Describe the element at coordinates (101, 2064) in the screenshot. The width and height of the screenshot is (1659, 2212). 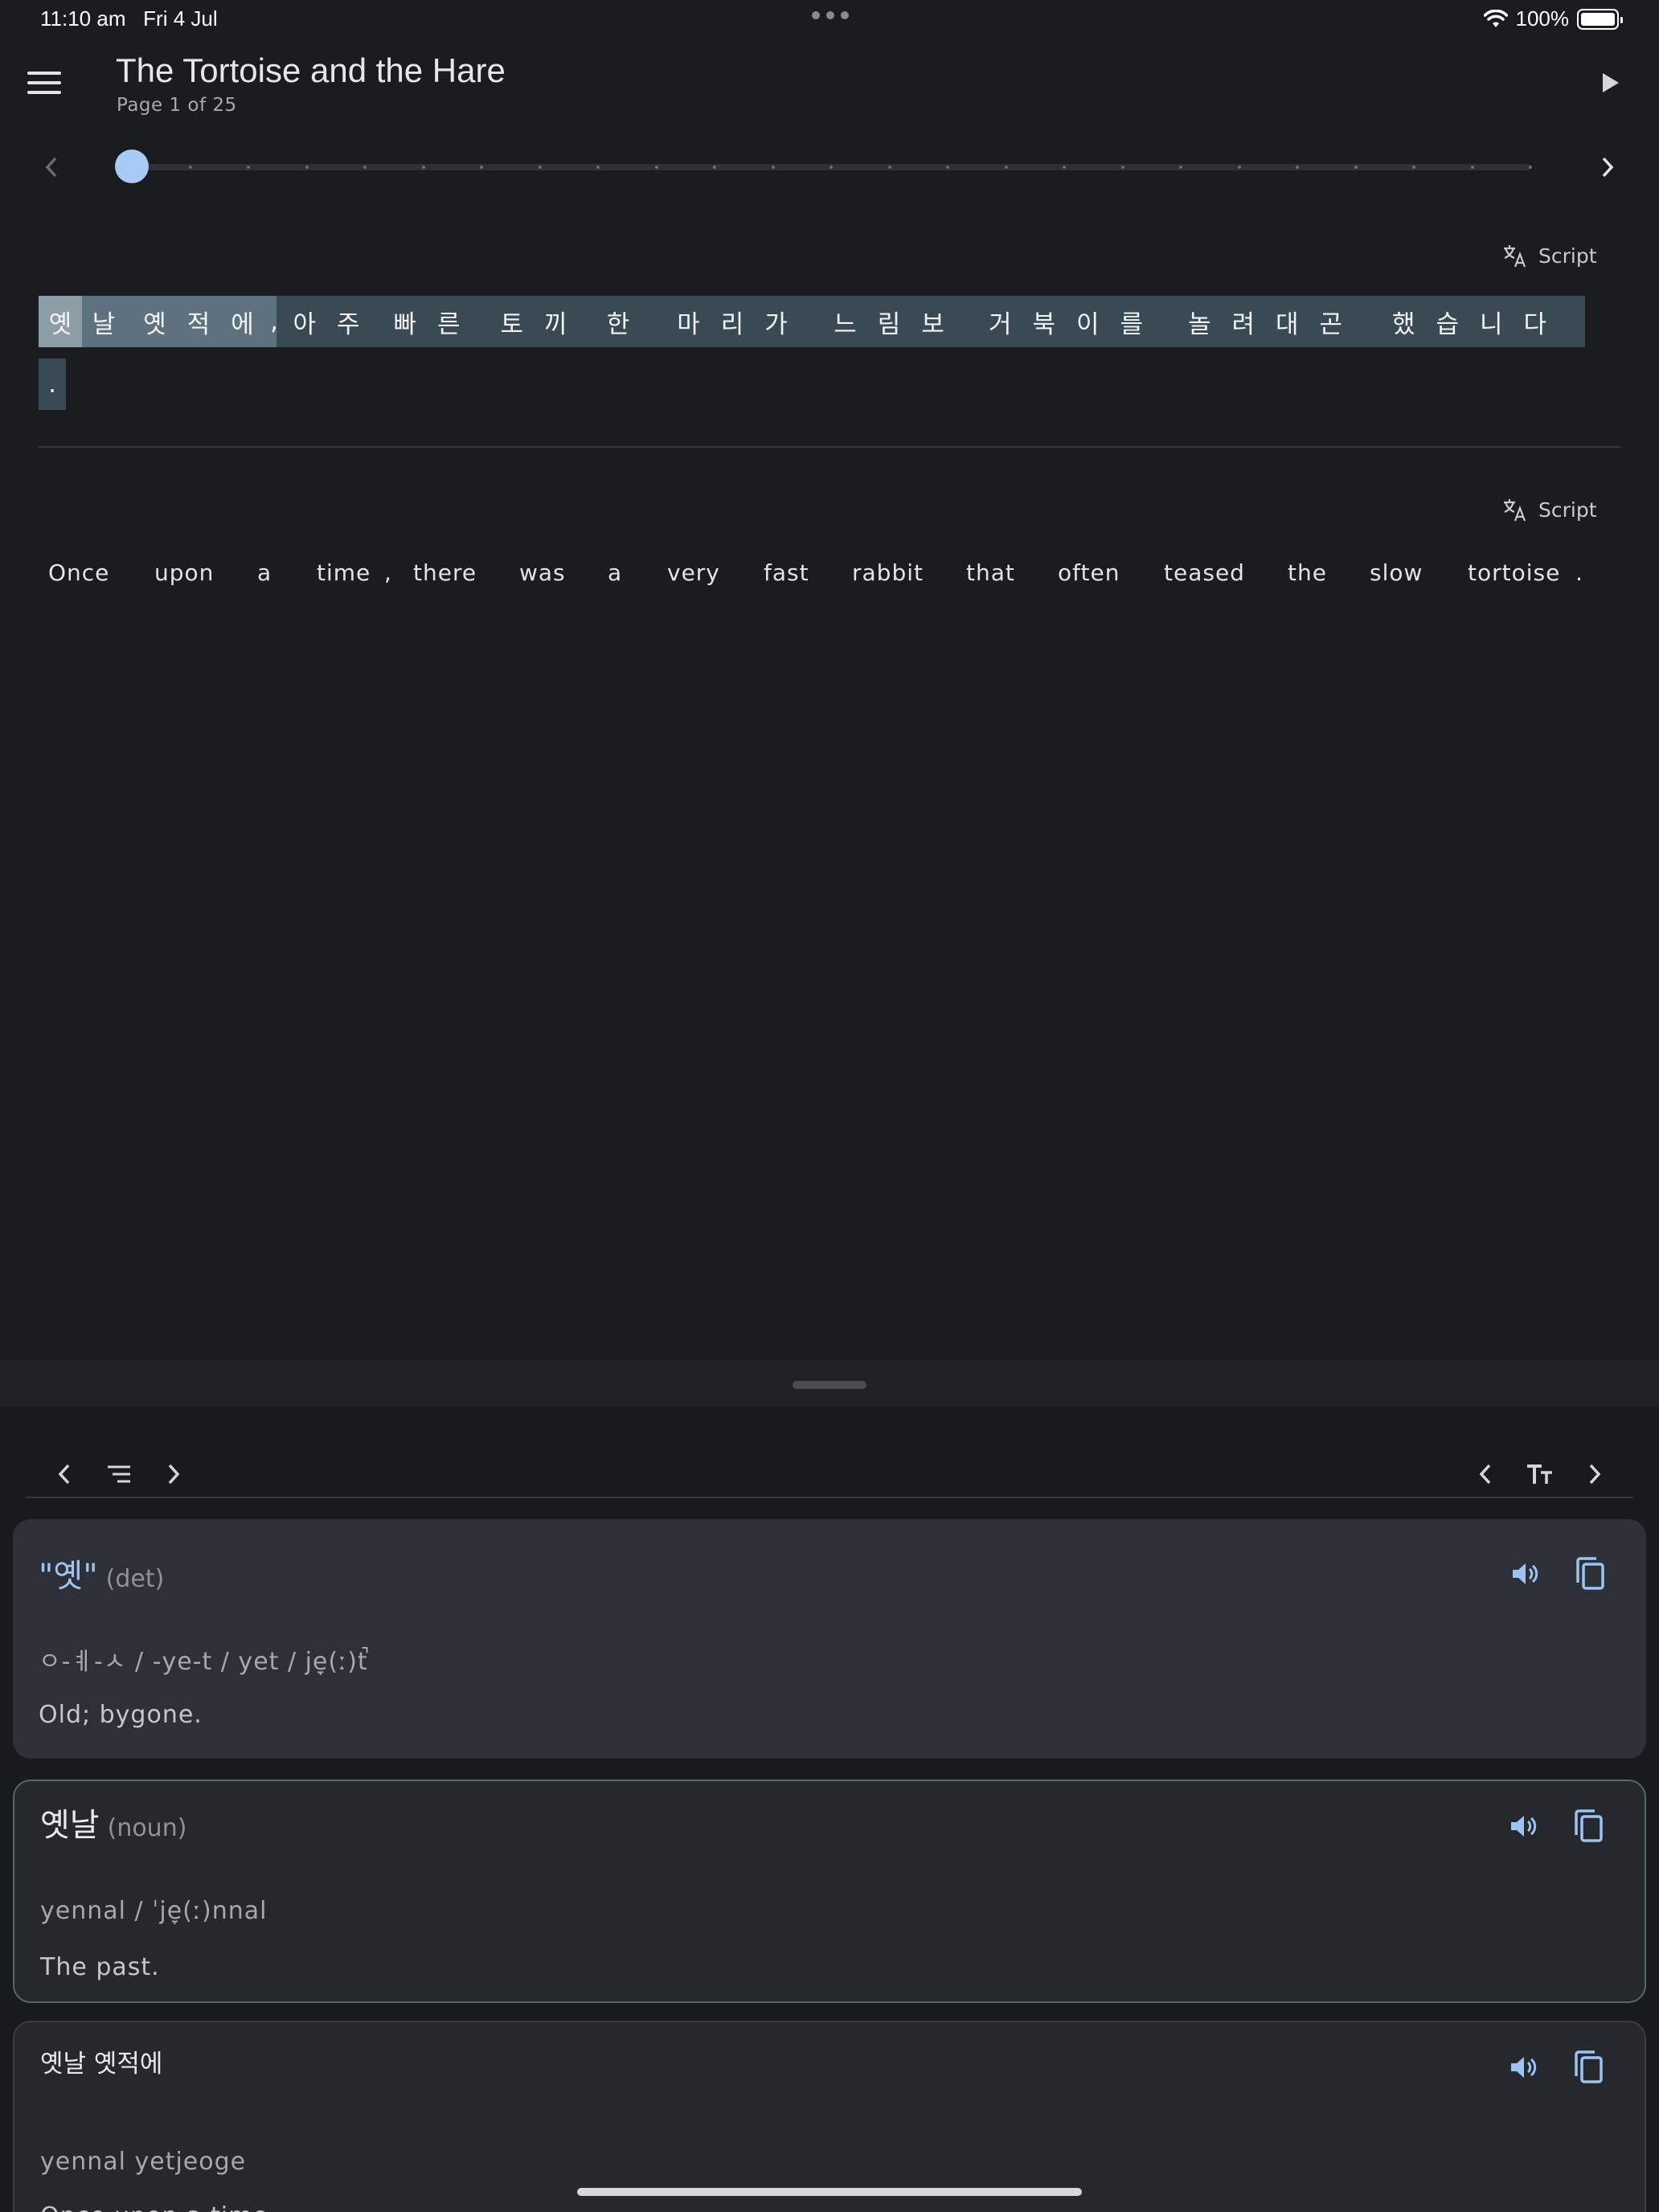
I see `card-word: 옛날 옛적에` at that location.